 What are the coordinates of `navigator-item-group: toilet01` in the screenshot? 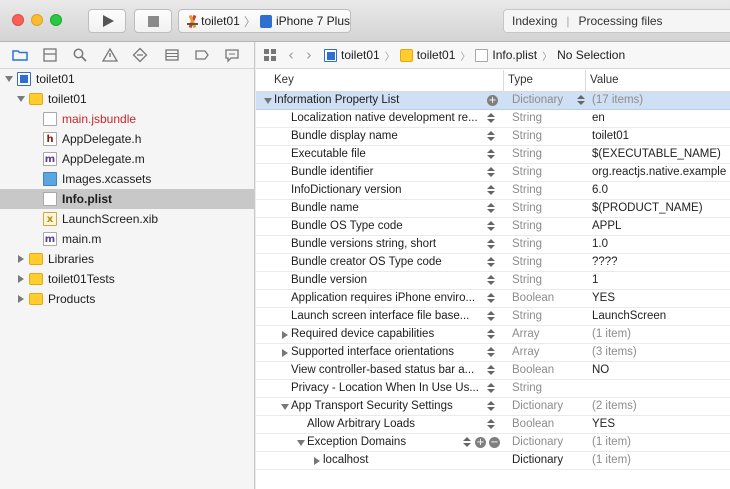 It's located at (127, 99).